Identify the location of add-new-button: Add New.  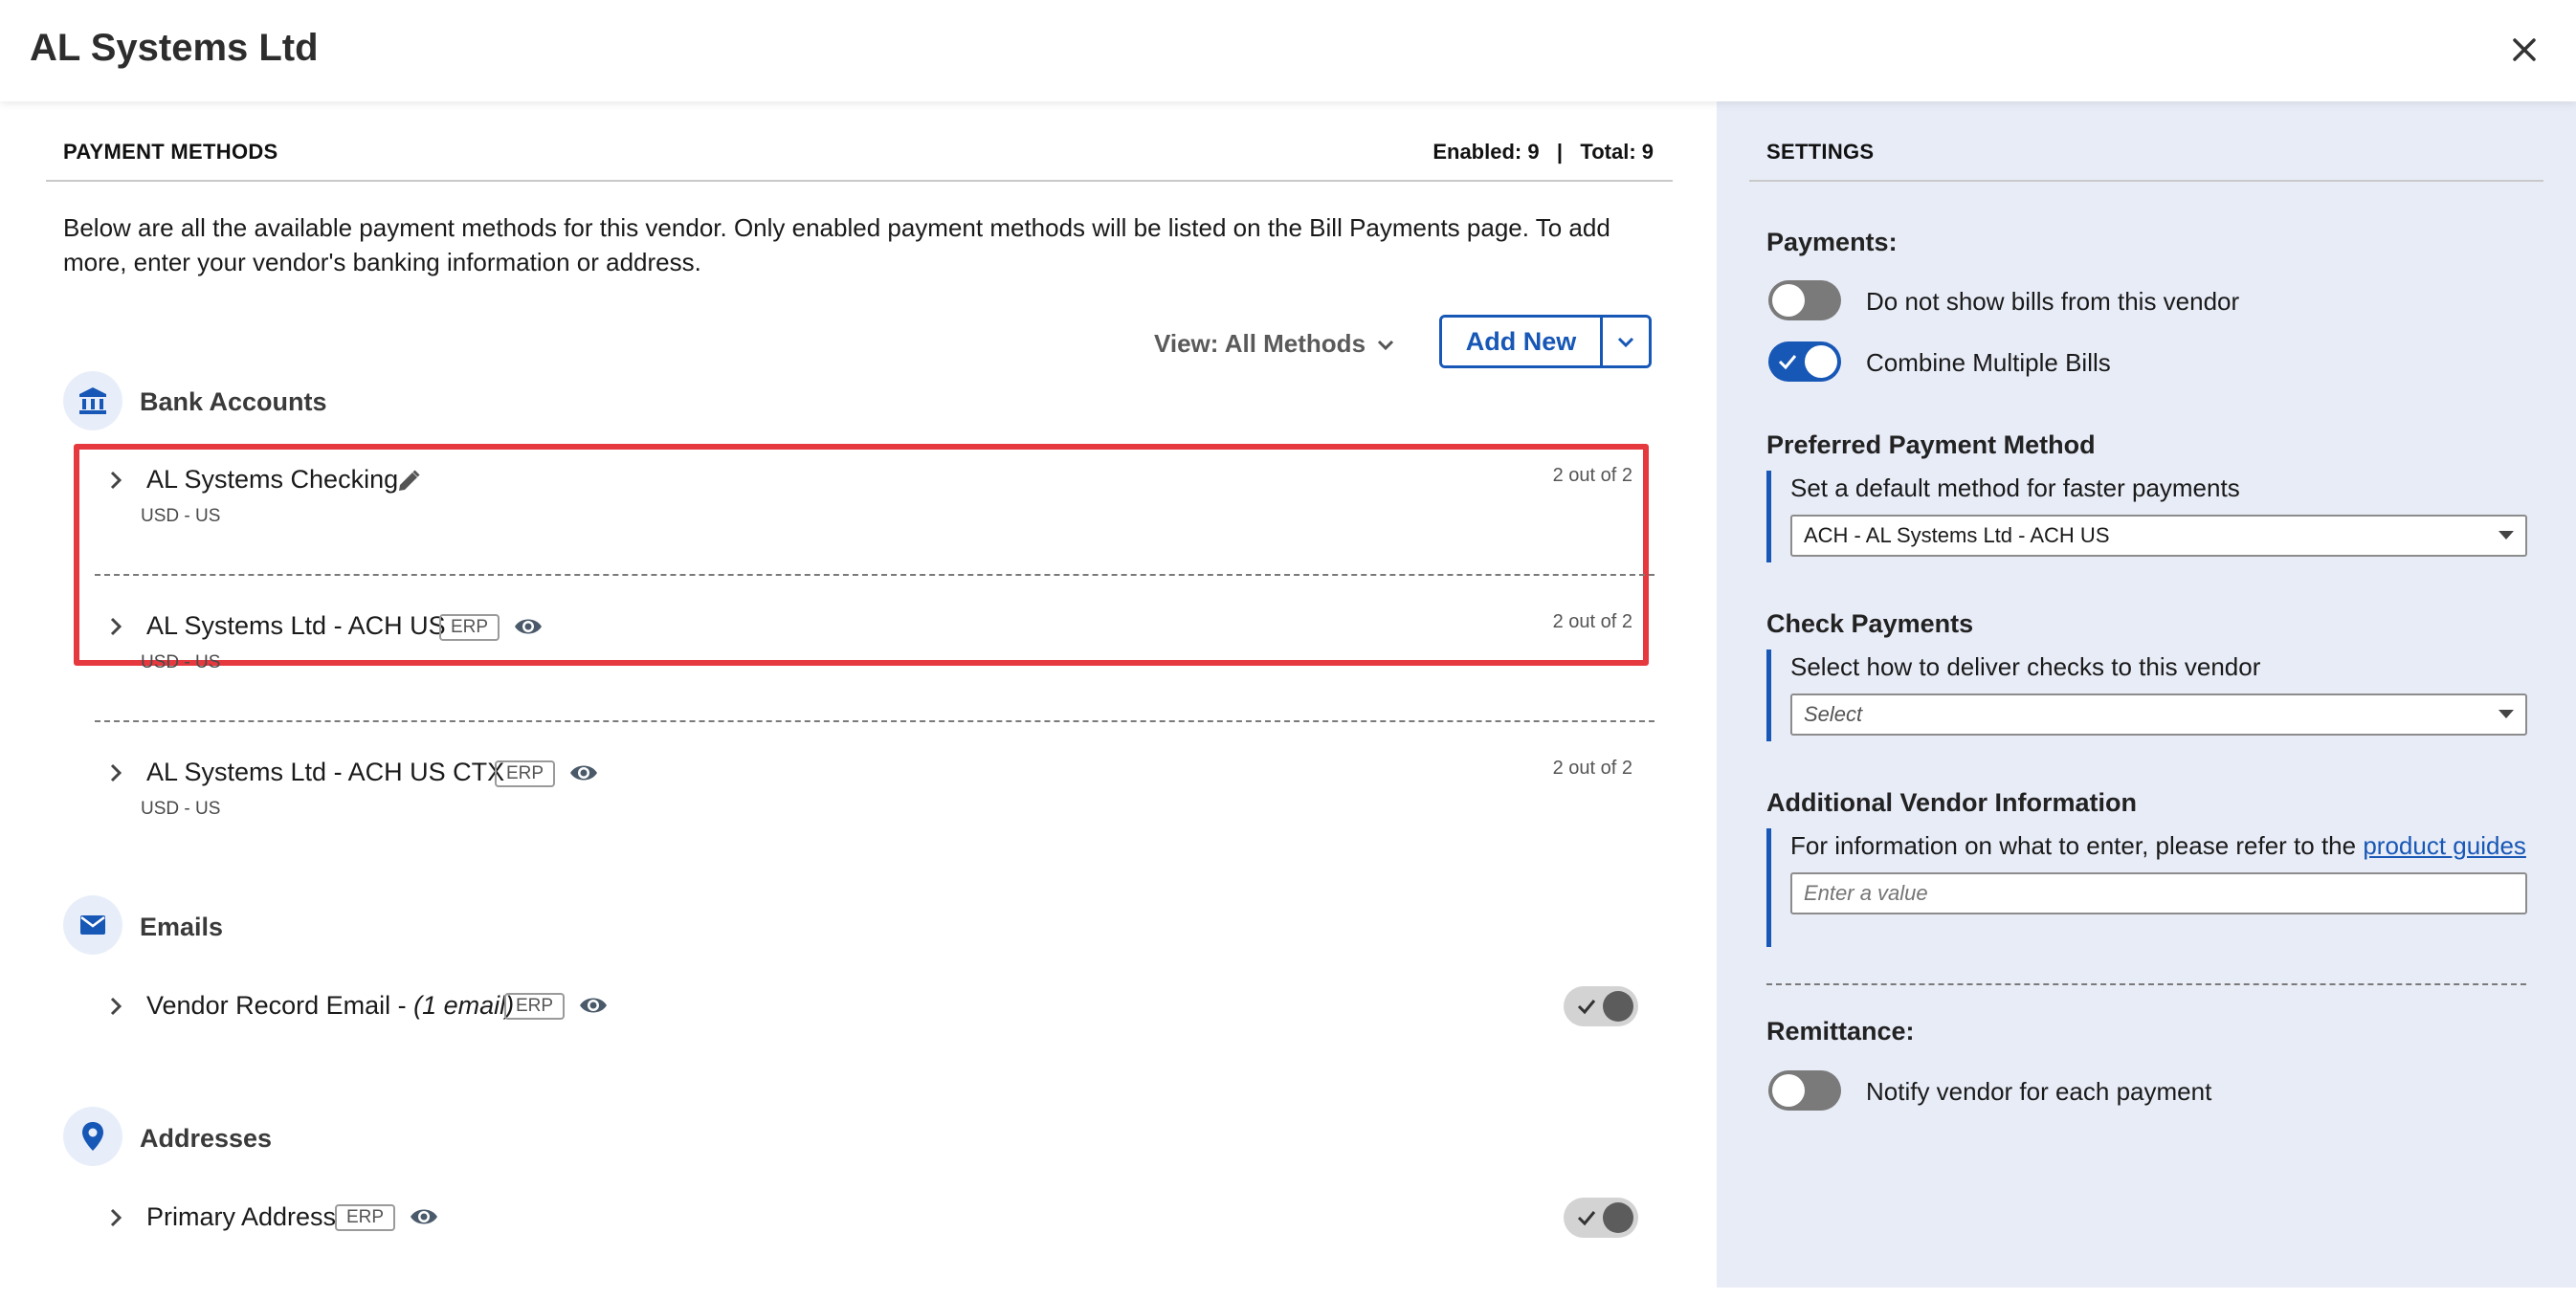
(1522, 342).